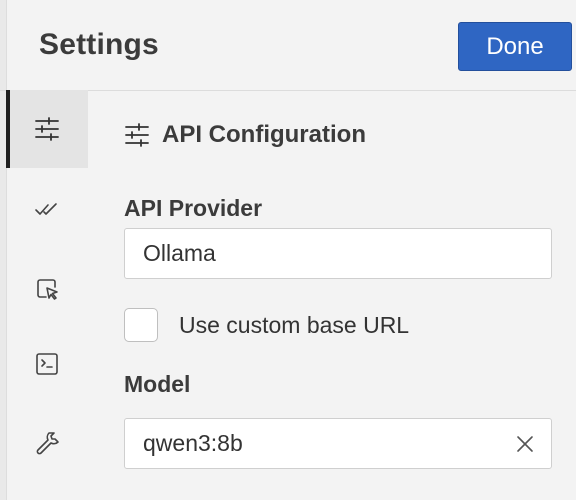 Image resolution: width=576 pixels, height=500 pixels. I want to click on model-value: qwen3:8b, so click(193, 443).